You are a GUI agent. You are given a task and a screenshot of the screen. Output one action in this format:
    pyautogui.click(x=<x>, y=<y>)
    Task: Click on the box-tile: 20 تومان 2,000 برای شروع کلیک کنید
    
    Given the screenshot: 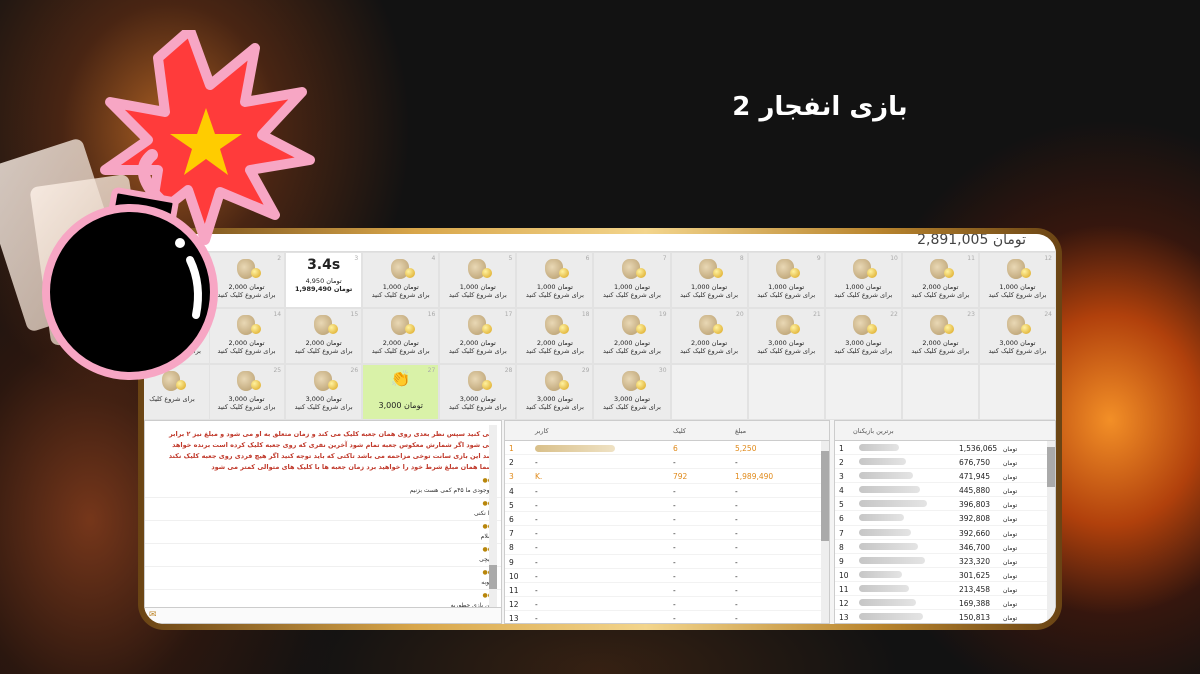 What is the action you would take?
    pyautogui.click(x=709, y=336)
    